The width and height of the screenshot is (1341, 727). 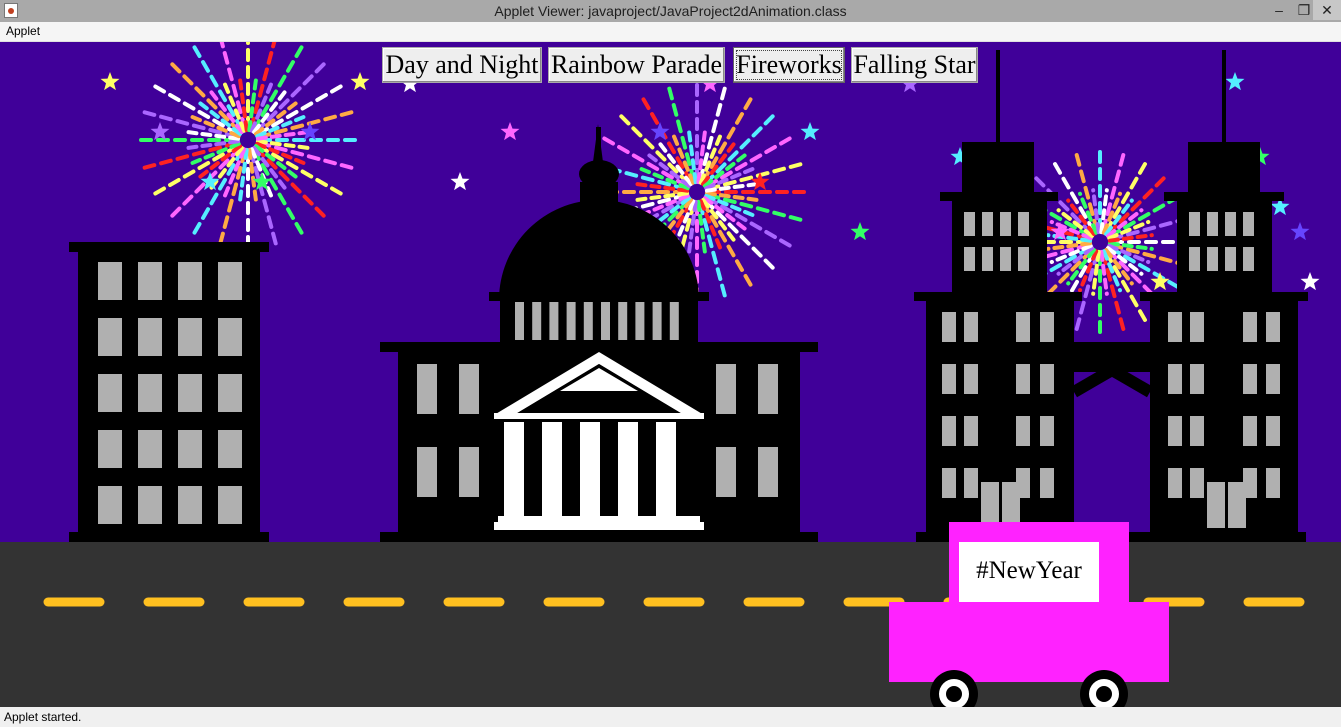 What do you see at coordinates (43, 717) in the screenshot?
I see `status-text: Applet started.` at bounding box center [43, 717].